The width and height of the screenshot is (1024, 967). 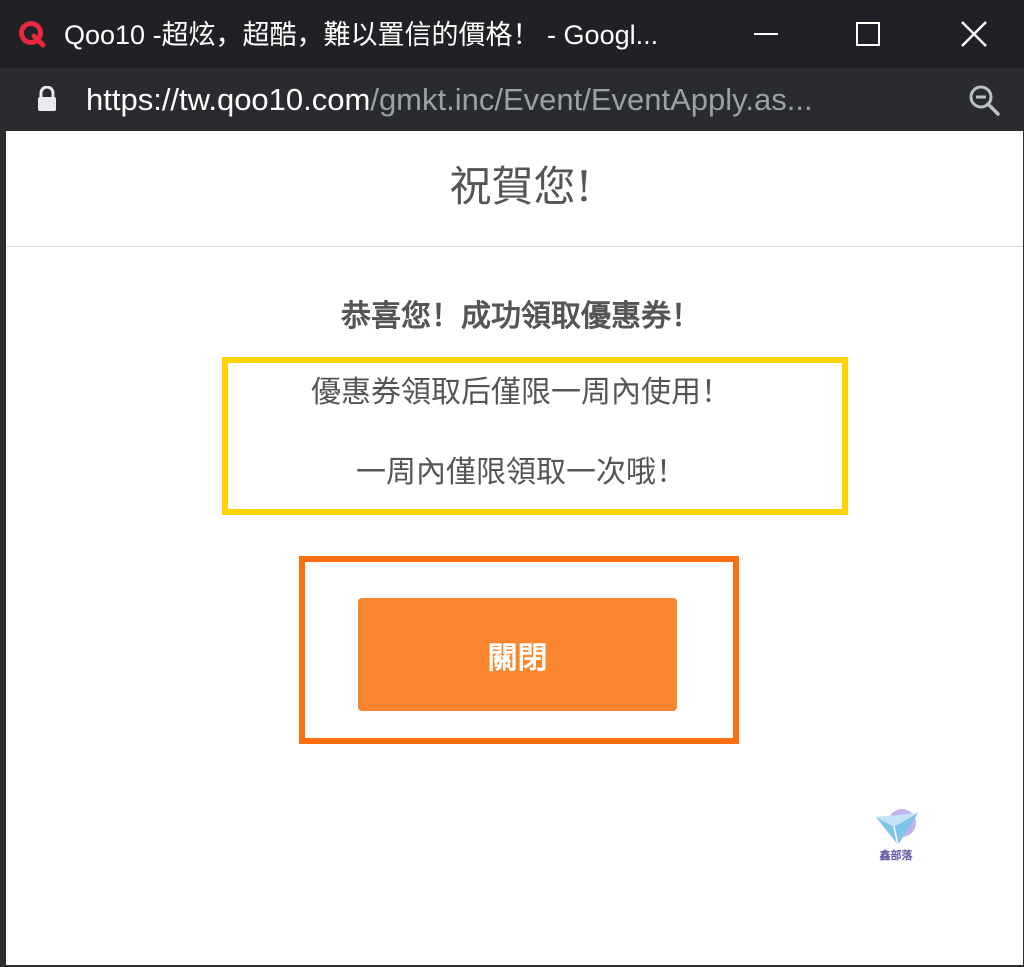 I want to click on watermark-text: 鑫部落, so click(x=896, y=855).